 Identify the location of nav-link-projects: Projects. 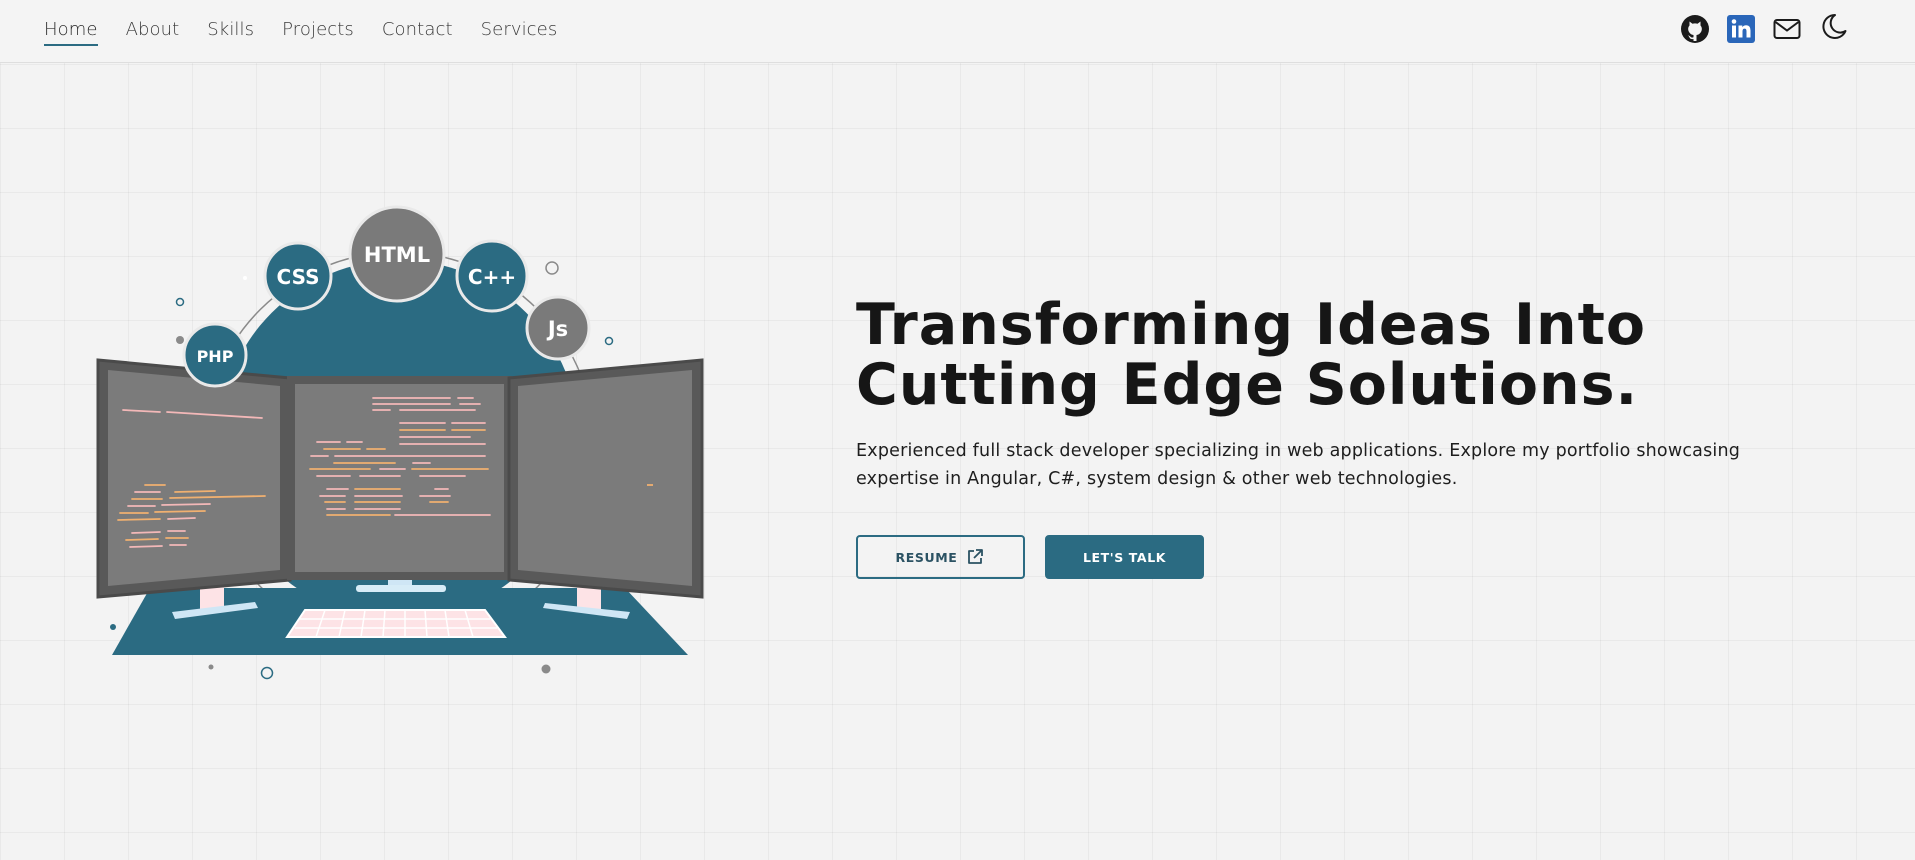
(318, 32).